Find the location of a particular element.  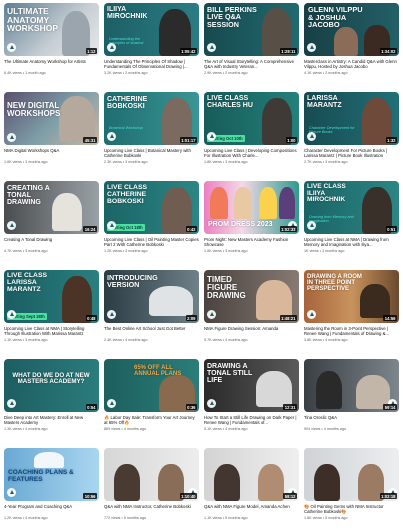

video-stats: 1.1K views • 5 months ago is located at coordinates (226, 517).